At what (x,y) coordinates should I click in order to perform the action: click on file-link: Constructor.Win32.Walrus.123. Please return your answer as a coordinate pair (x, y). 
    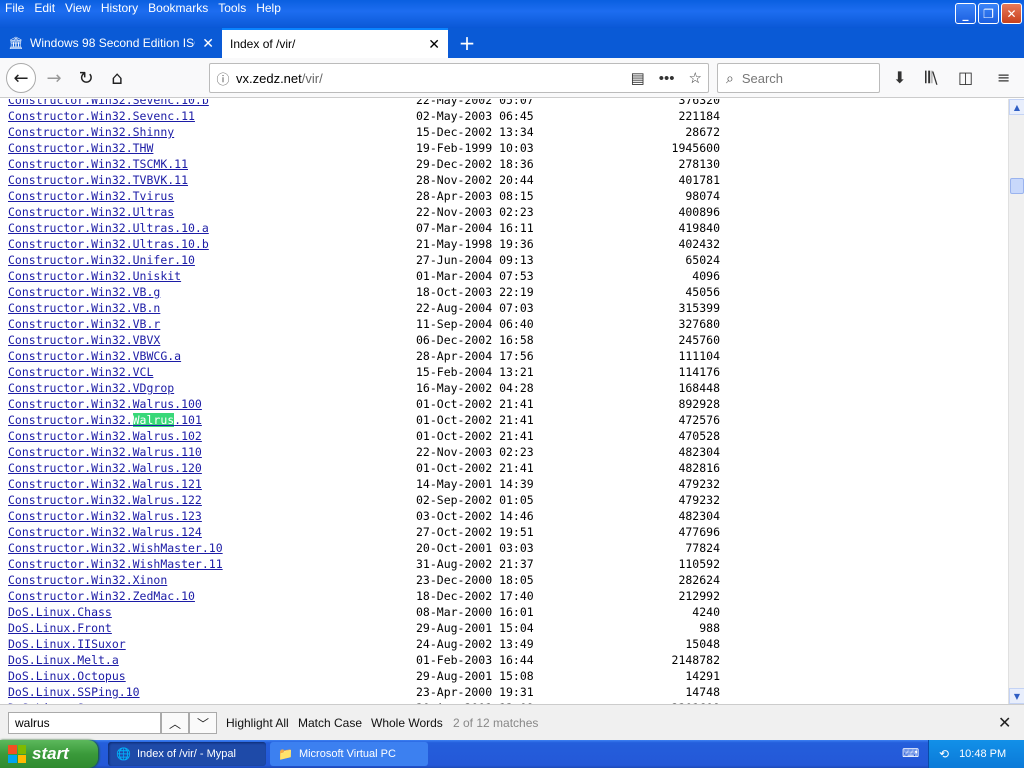
    Looking at the image, I should click on (212, 516).